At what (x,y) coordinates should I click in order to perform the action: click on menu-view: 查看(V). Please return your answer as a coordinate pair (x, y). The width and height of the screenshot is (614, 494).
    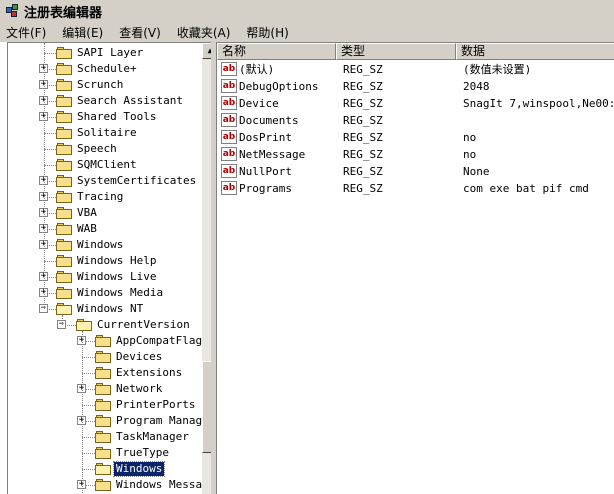
    Looking at the image, I should click on (140, 32).